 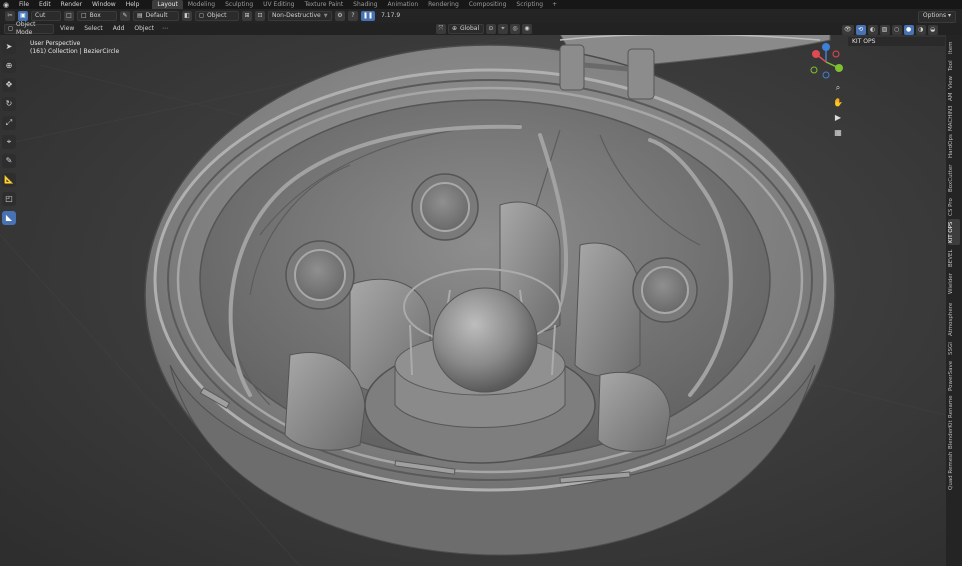 What do you see at coordinates (9, 104) in the screenshot?
I see `rotate-tool-icon: ↻` at bounding box center [9, 104].